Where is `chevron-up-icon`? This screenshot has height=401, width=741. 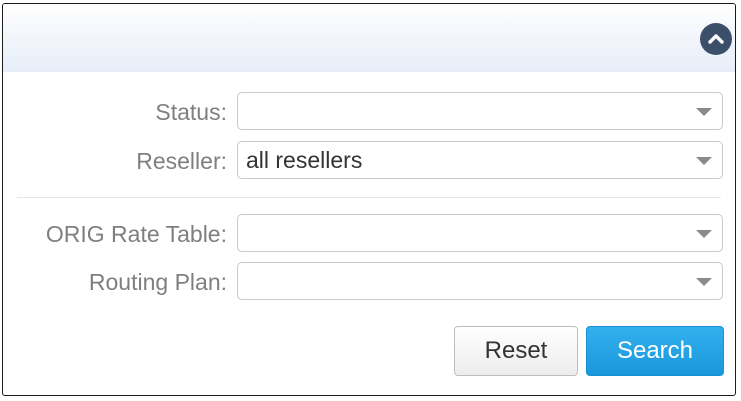
chevron-up-icon is located at coordinates (716, 39).